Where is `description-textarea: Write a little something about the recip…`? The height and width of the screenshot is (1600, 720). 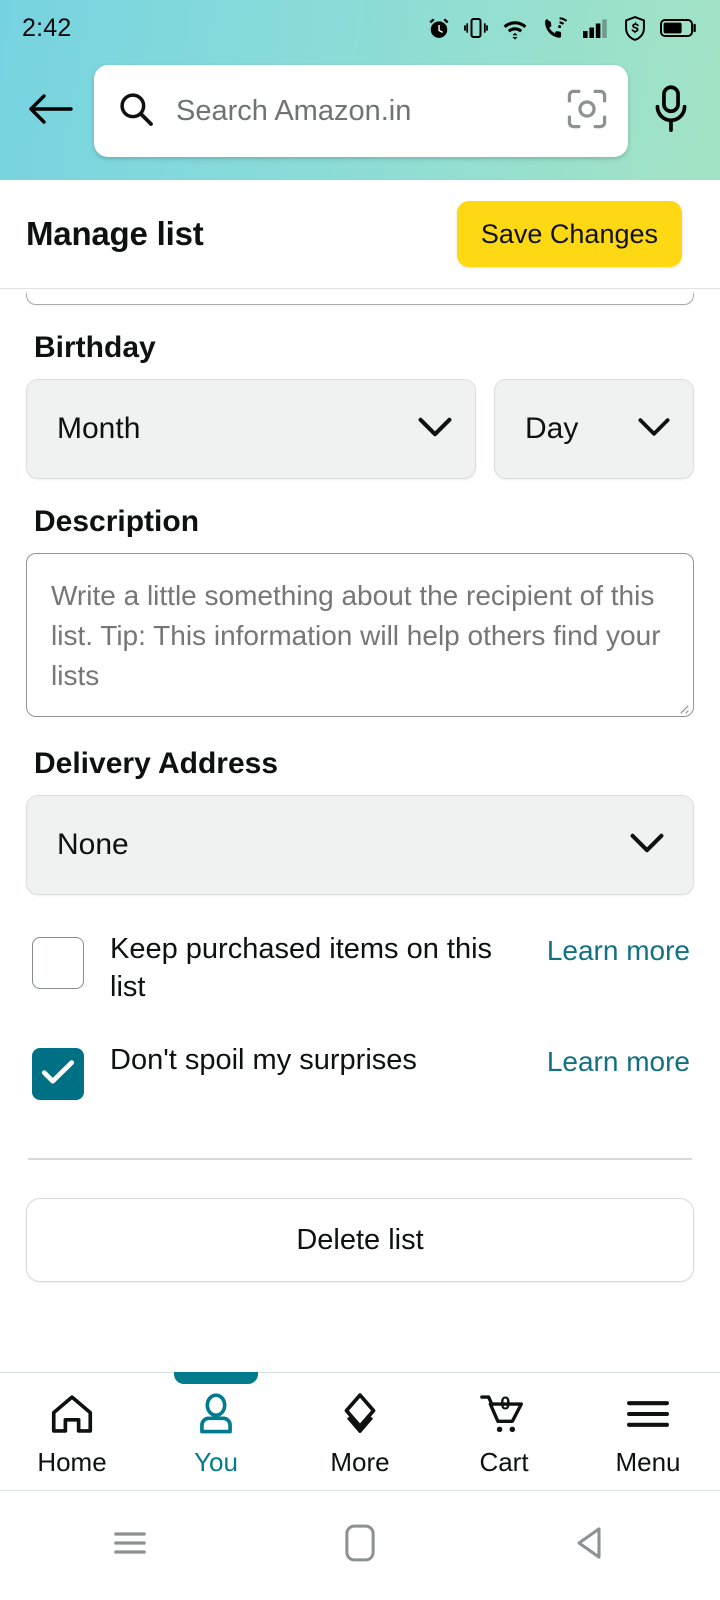
description-textarea: Write a little something about the recip… is located at coordinates (360, 635).